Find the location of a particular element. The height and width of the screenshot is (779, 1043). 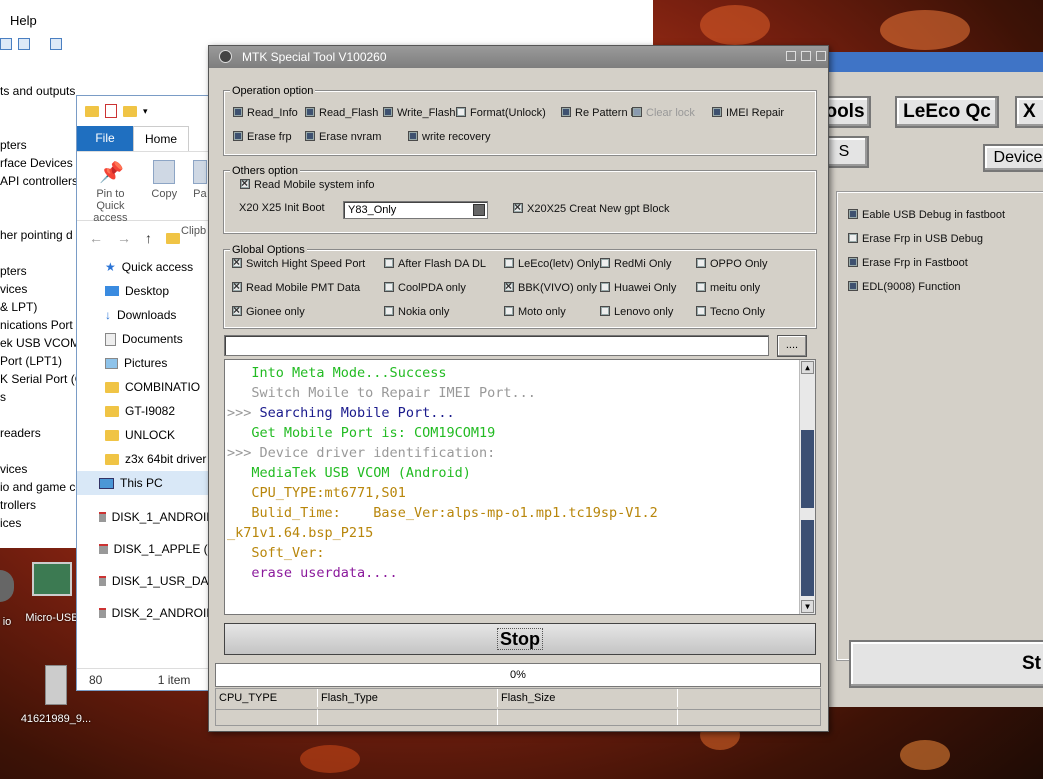

option-read-flash: Read_Flash is located at coordinates (341, 113).